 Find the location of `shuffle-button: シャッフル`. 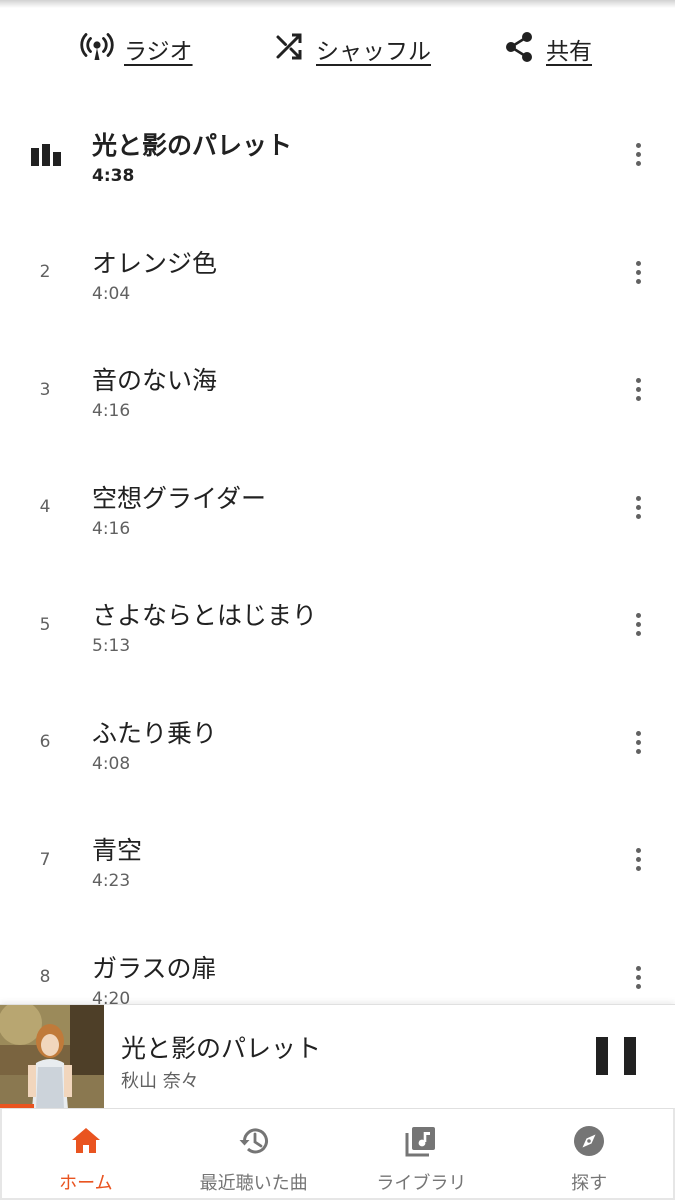

shuffle-button: シャッフル is located at coordinates (351, 49).